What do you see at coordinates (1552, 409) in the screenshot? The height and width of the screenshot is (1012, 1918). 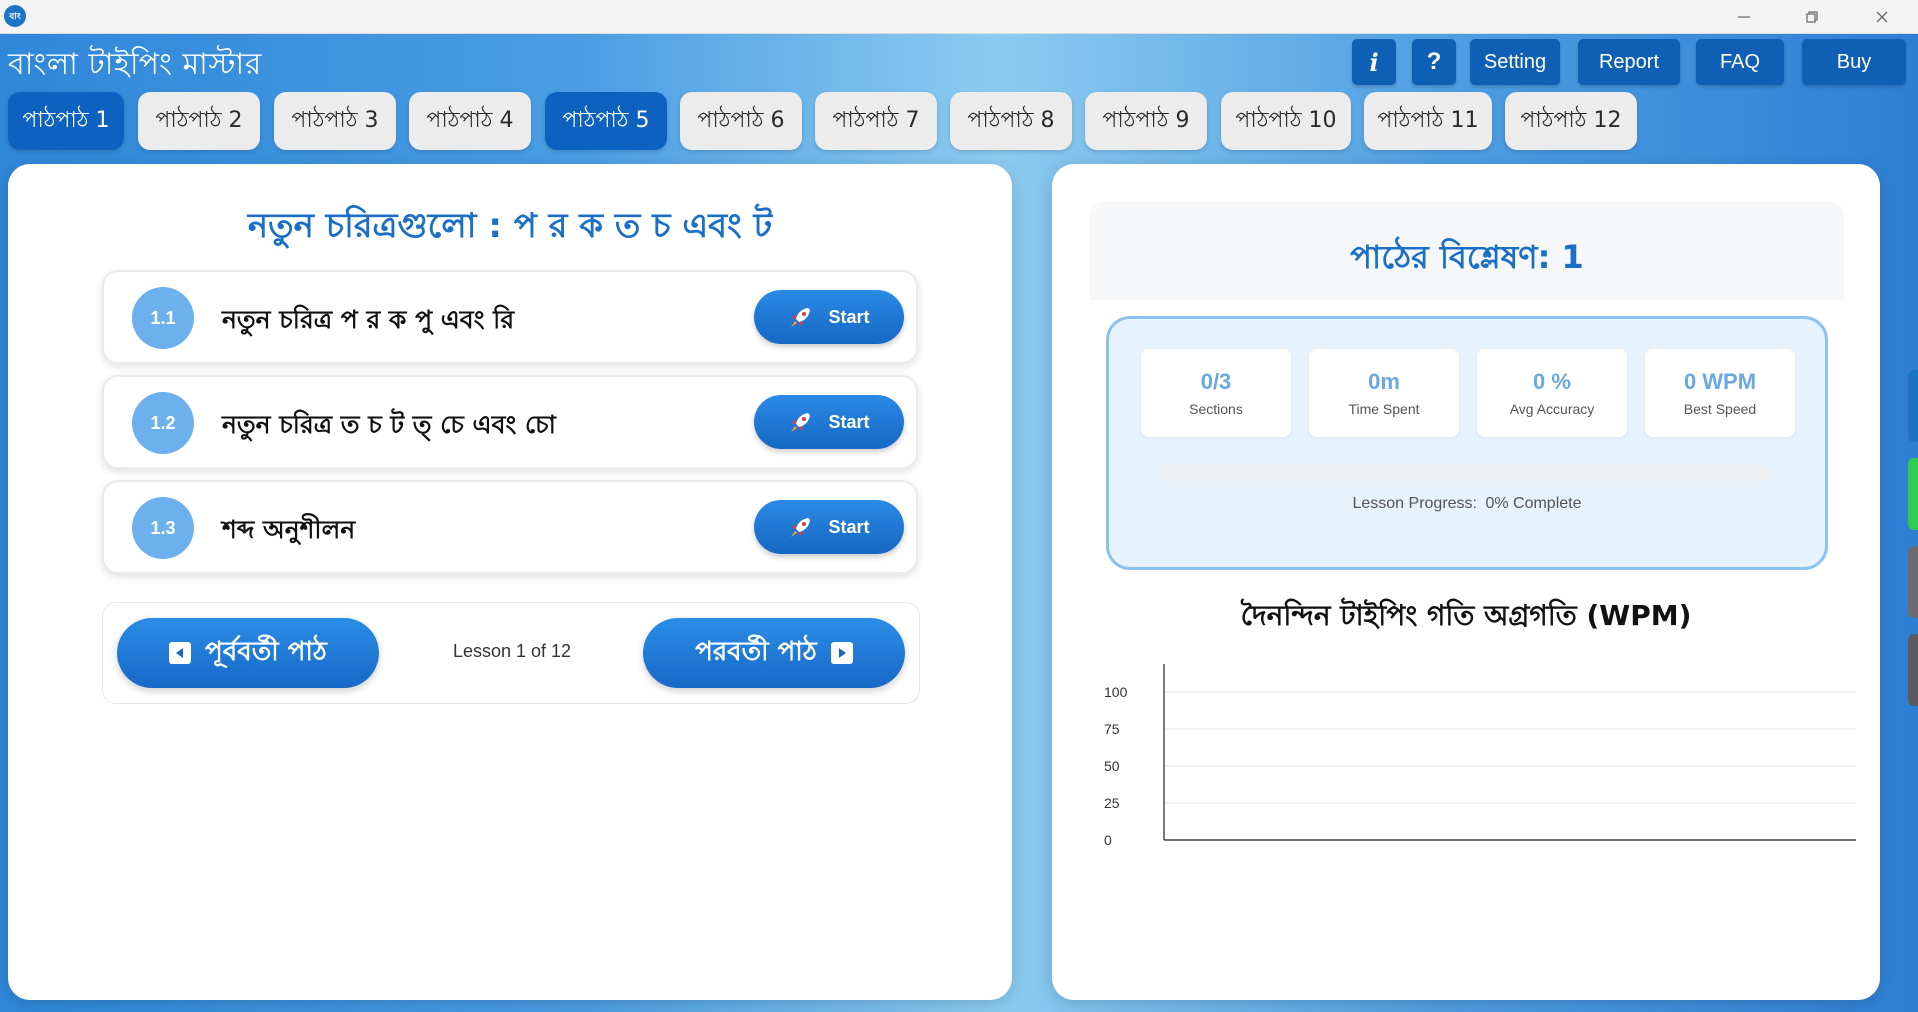 I see `stat-label: Avg Accuracy` at bounding box center [1552, 409].